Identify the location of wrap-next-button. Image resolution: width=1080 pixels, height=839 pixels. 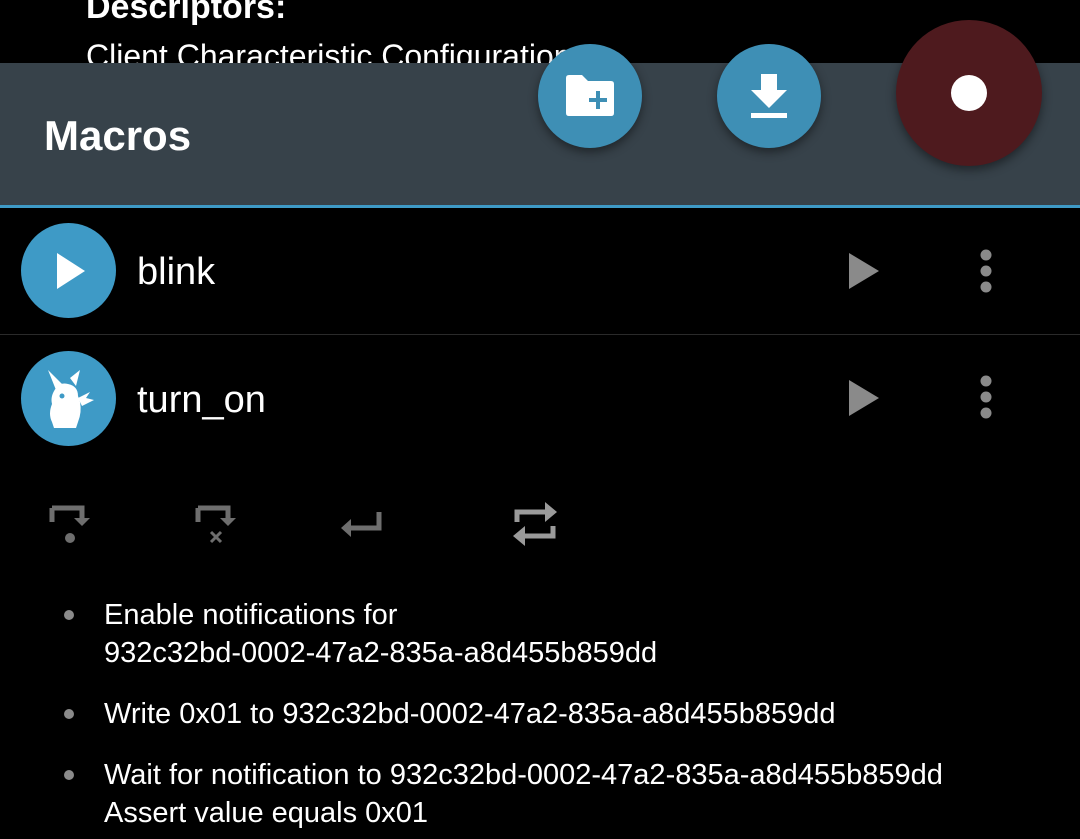
(72, 524).